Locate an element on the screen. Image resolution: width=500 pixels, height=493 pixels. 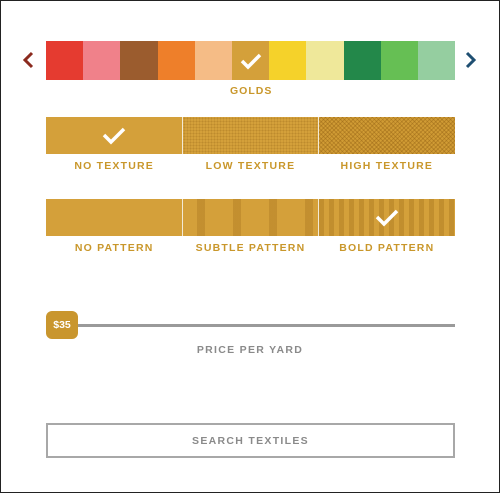
texture-option-label: LOW TEXTURE is located at coordinates (250, 166).